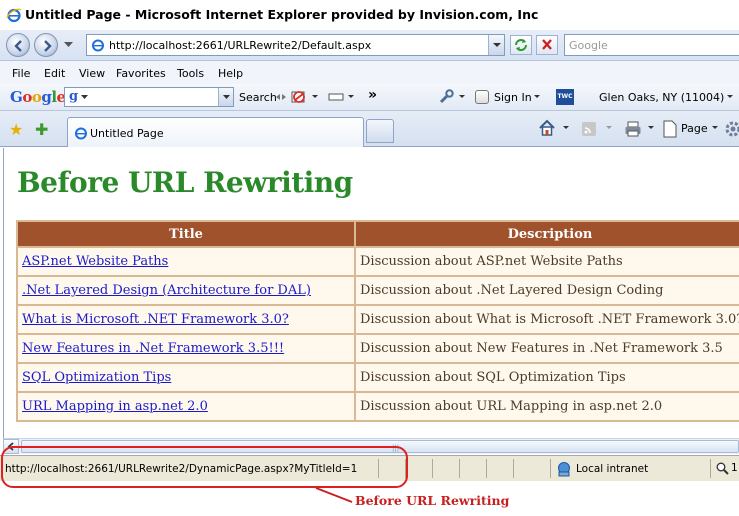  What do you see at coordinates (92, 73) in the screenshot?
I see `menu-view: View` at bounding box center [92, 73].